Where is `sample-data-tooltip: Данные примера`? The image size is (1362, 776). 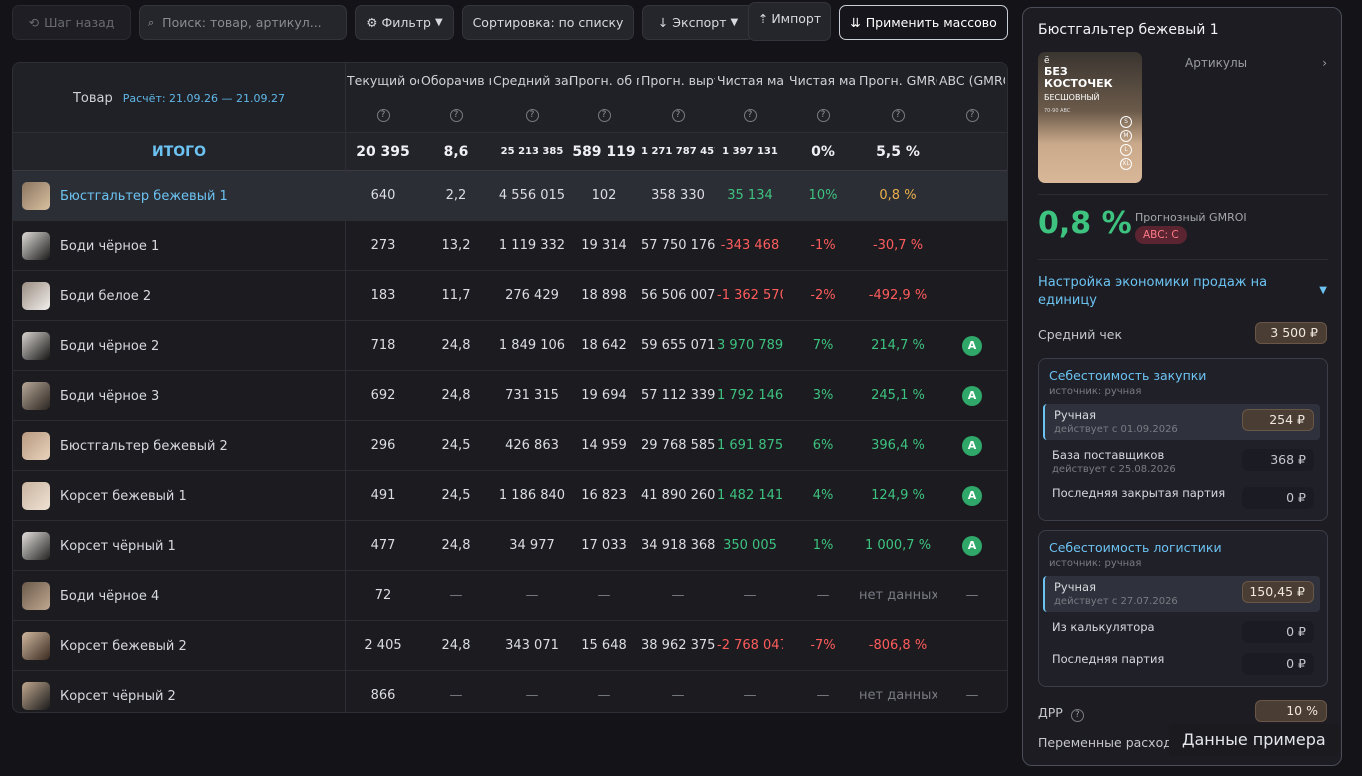
sample-data-tooltip: Данные примера is located at coordinates (1254, 740).